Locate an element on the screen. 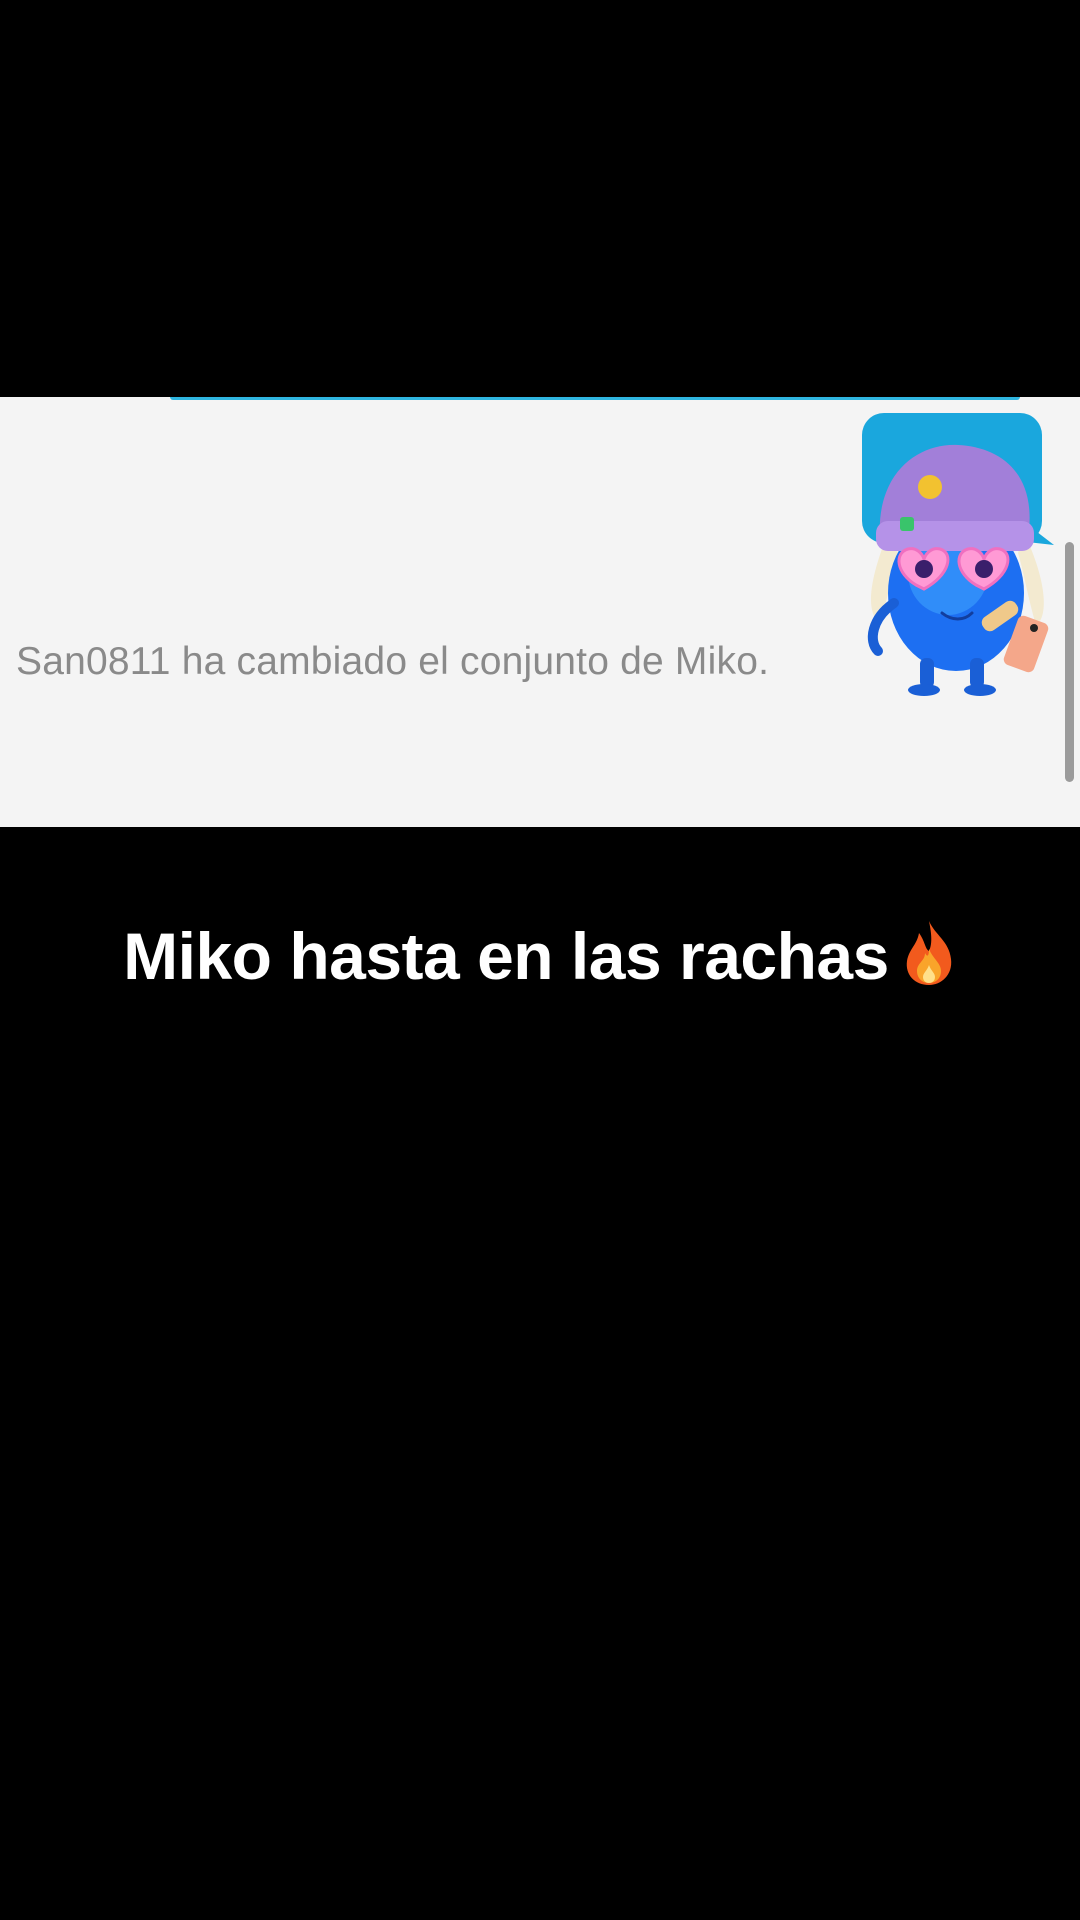 This screenshot has height=1920, width=1080. message-bubble-edge is located at coordinates (595, 398).